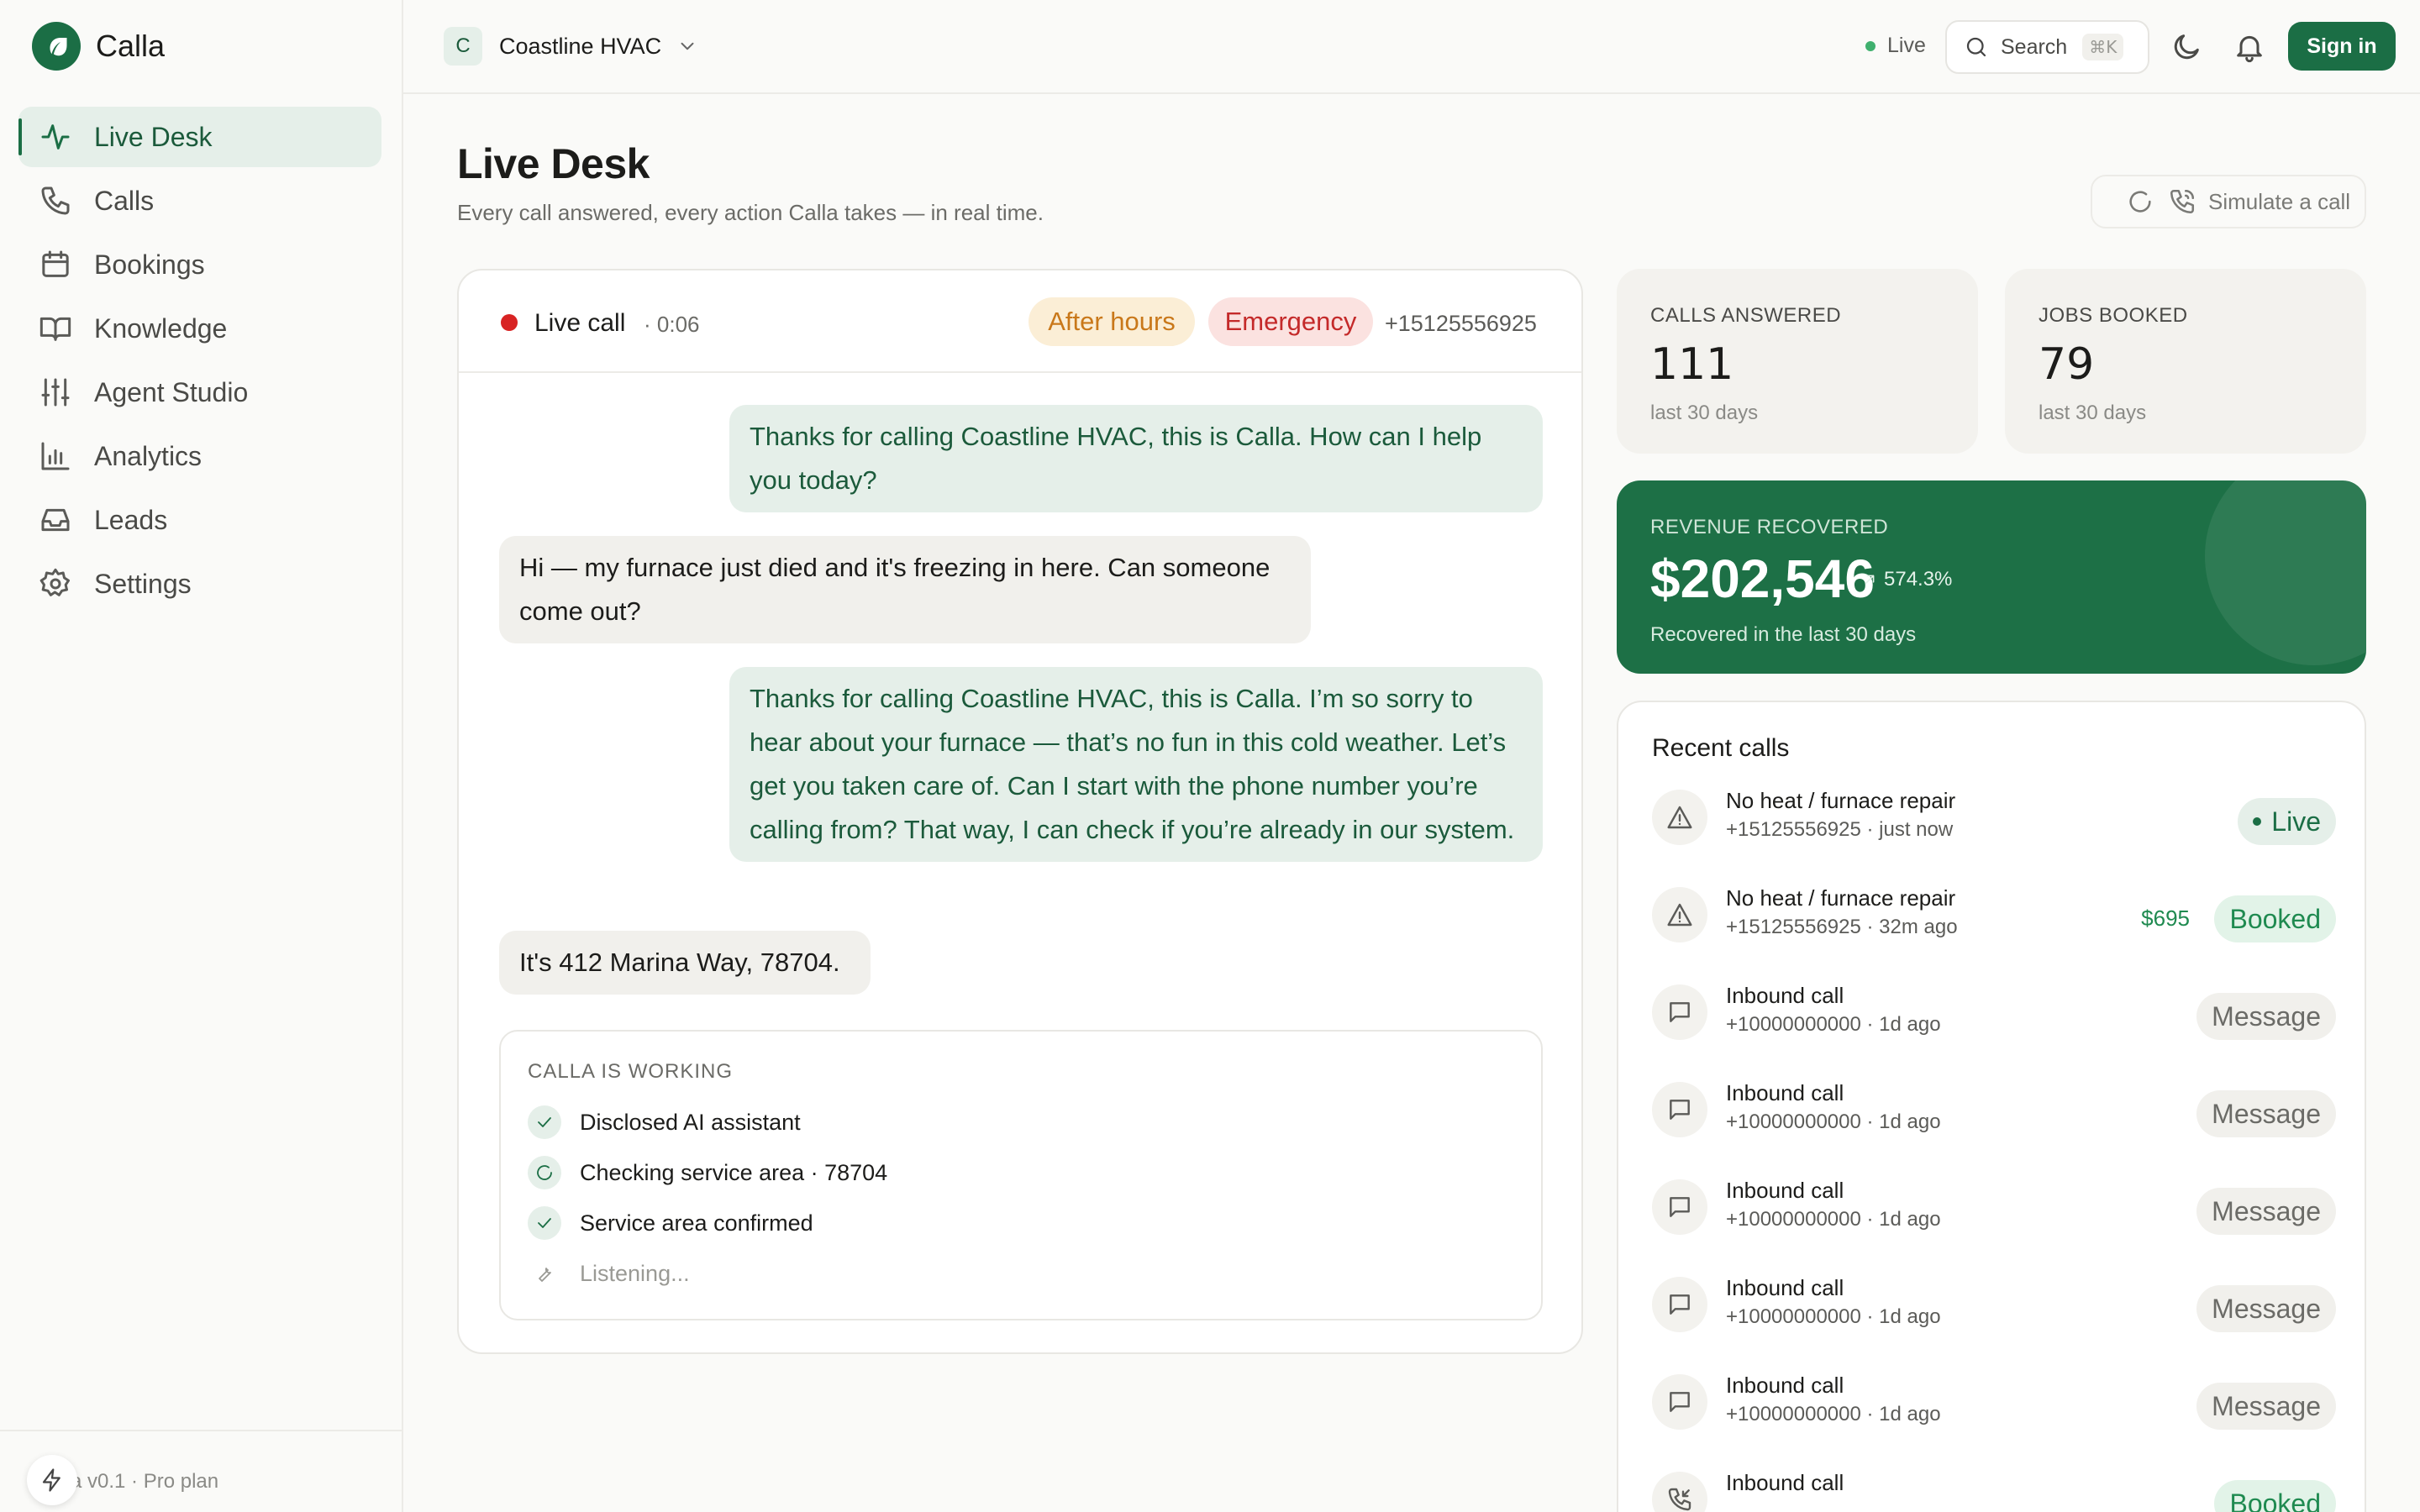 Image resolution: width=2420 pixels, height=1512 pixels. I want to click on bell-icon, so click(2249, 47).